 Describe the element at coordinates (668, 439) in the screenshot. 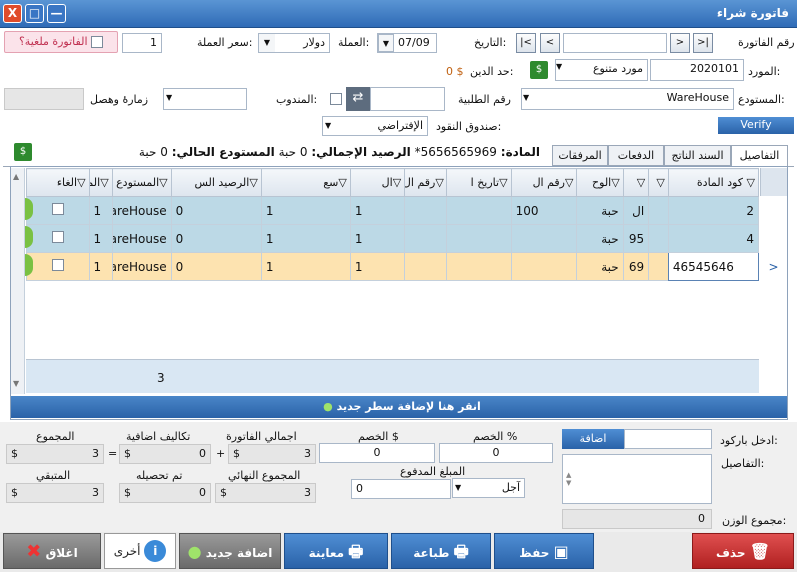

I see `barcode-input` at that location.